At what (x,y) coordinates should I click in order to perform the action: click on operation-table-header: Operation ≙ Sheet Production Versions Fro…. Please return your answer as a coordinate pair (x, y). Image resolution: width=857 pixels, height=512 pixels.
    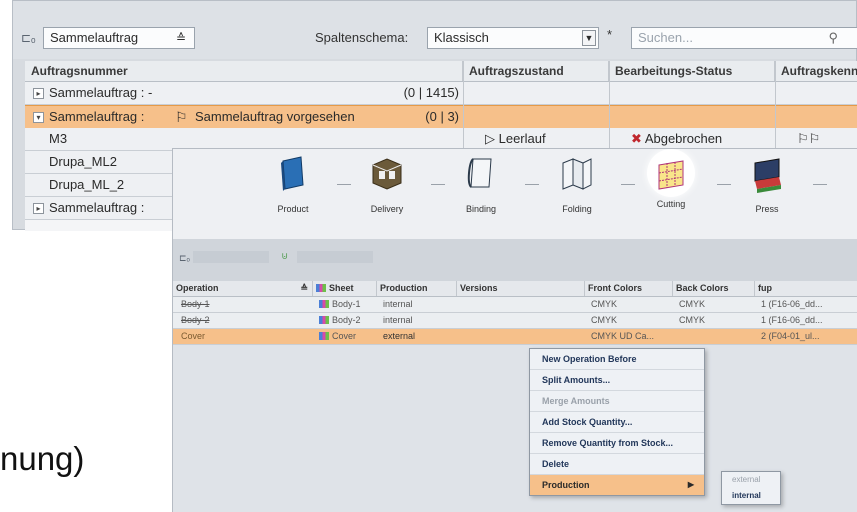
    Looking at the image, I should click on (515, 289).